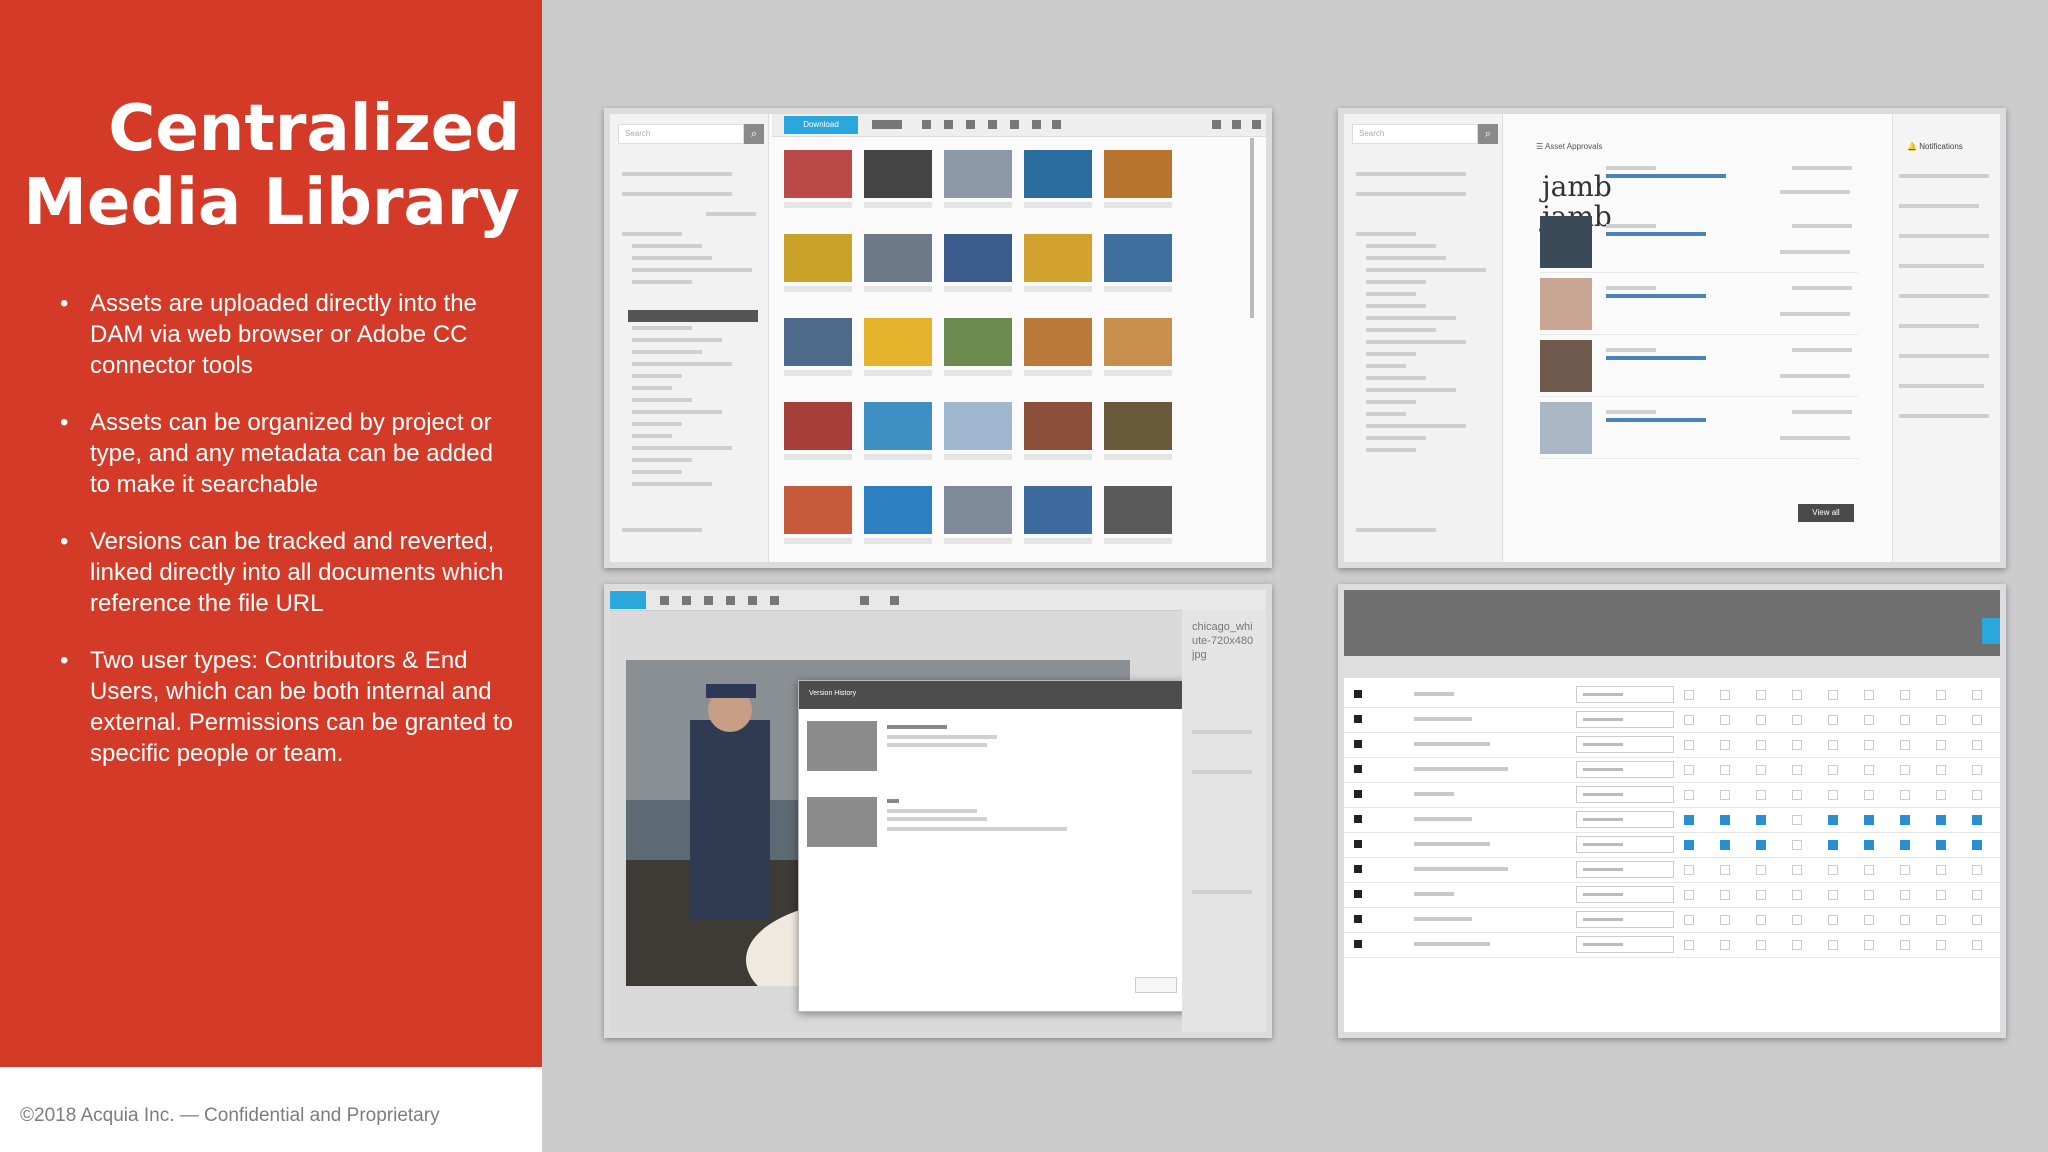  Describe the element at coordinates (1014, 124) in the screenshot. I see `edit-icon` at that location.